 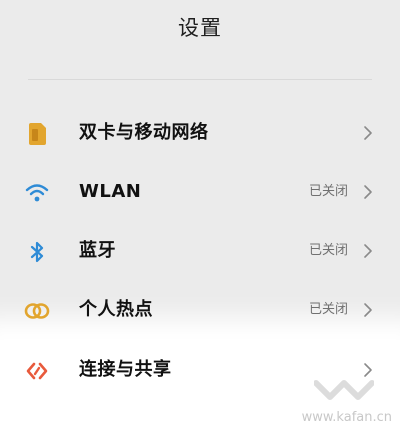 What do you see at coordinates (200, 310) in the screenshot?
I see `settings-item-hotspot: 个人热点 已关闭` at bounding box center [200, 310].